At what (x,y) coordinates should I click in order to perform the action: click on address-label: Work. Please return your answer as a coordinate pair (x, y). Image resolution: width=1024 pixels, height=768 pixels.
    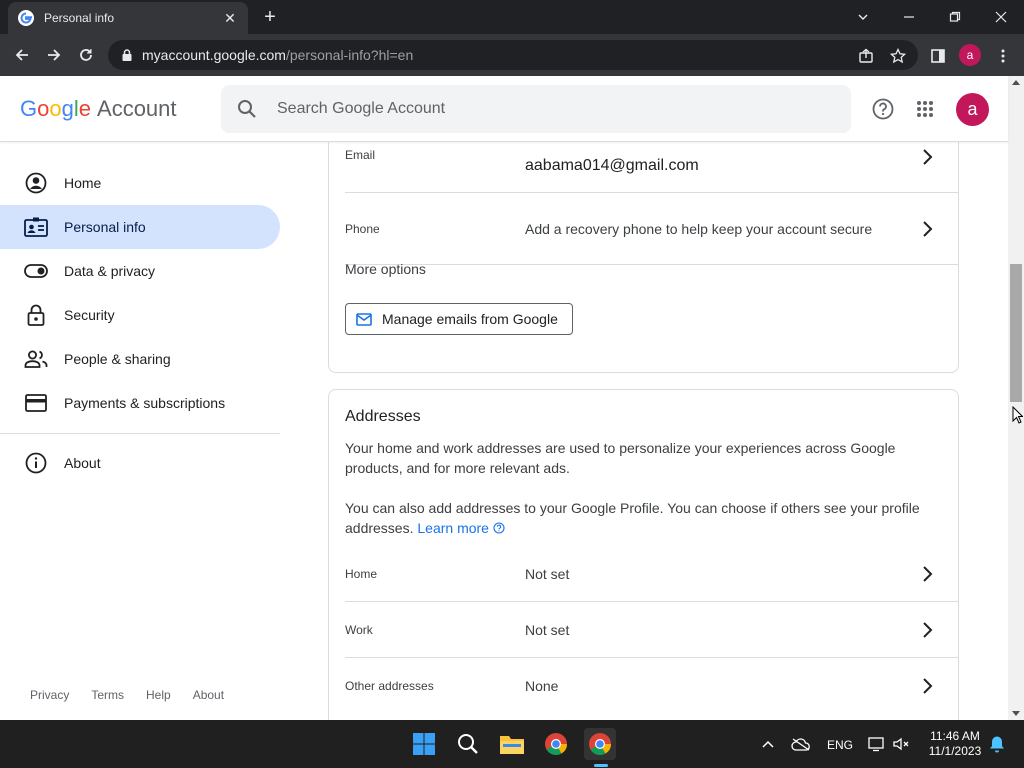
    Looking at the image, I should click on (359, 629).